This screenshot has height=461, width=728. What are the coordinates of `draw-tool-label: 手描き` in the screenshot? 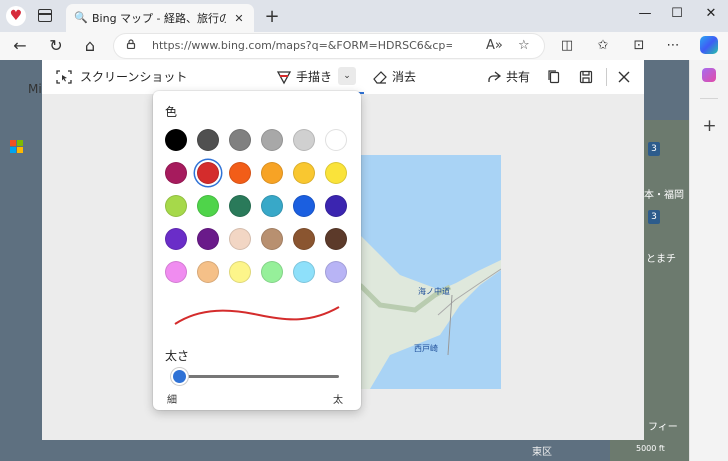 It's located at (314, 77).